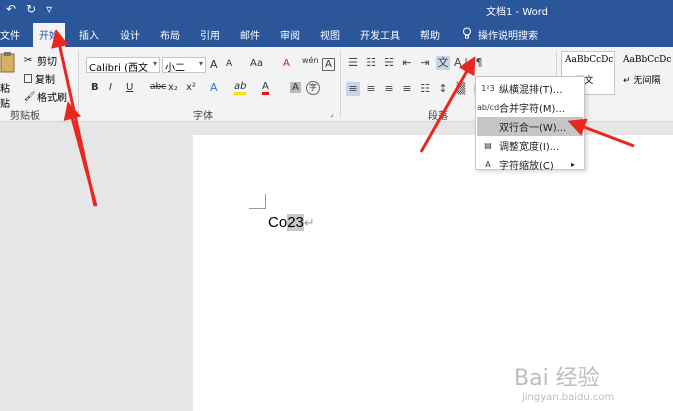 The height and width of the screenshot is (411, 673). Describe the element at coordinates (49, 35) in the screenshot. I see `tab-home: 开始` at that location.